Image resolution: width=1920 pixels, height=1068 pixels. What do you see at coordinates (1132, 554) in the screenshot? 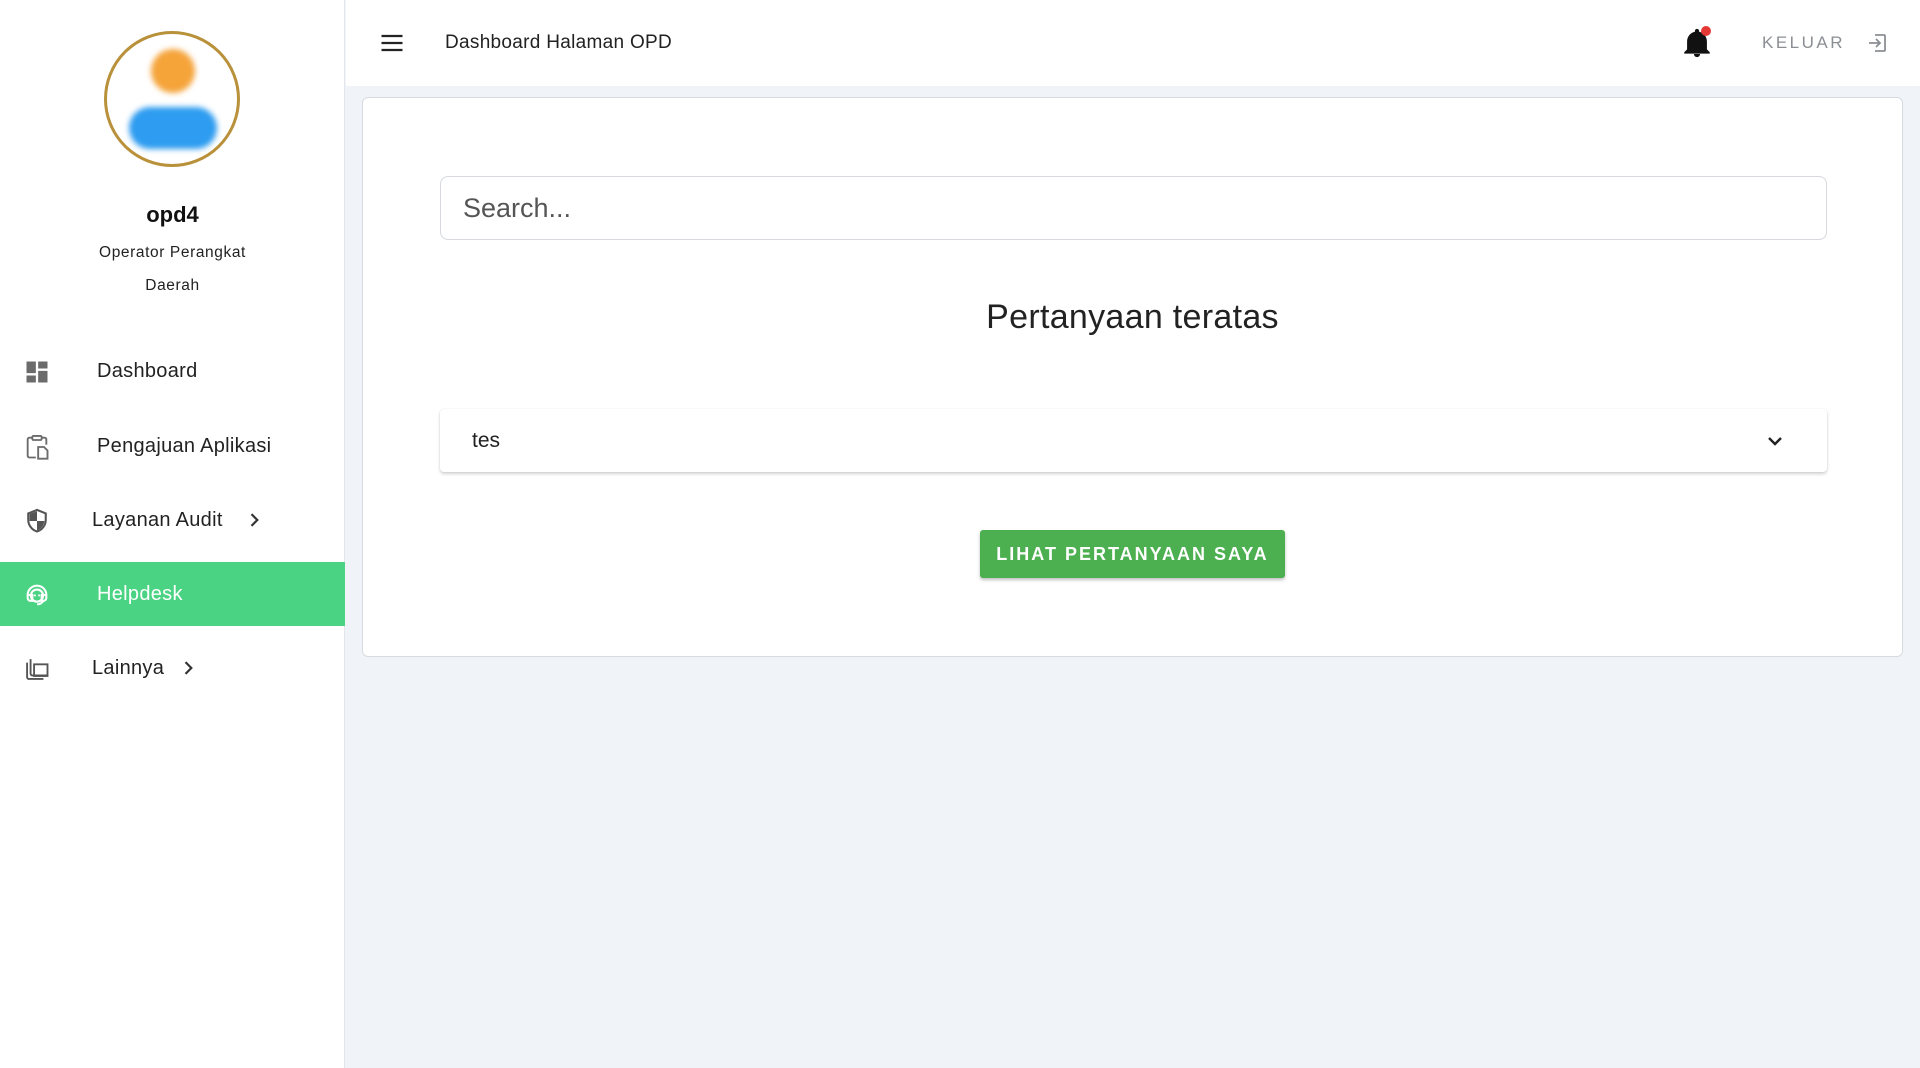
I see `view-my-questions-button: LIHAT PERTANYAAN SAYA` at bounding box center [1132, 554].